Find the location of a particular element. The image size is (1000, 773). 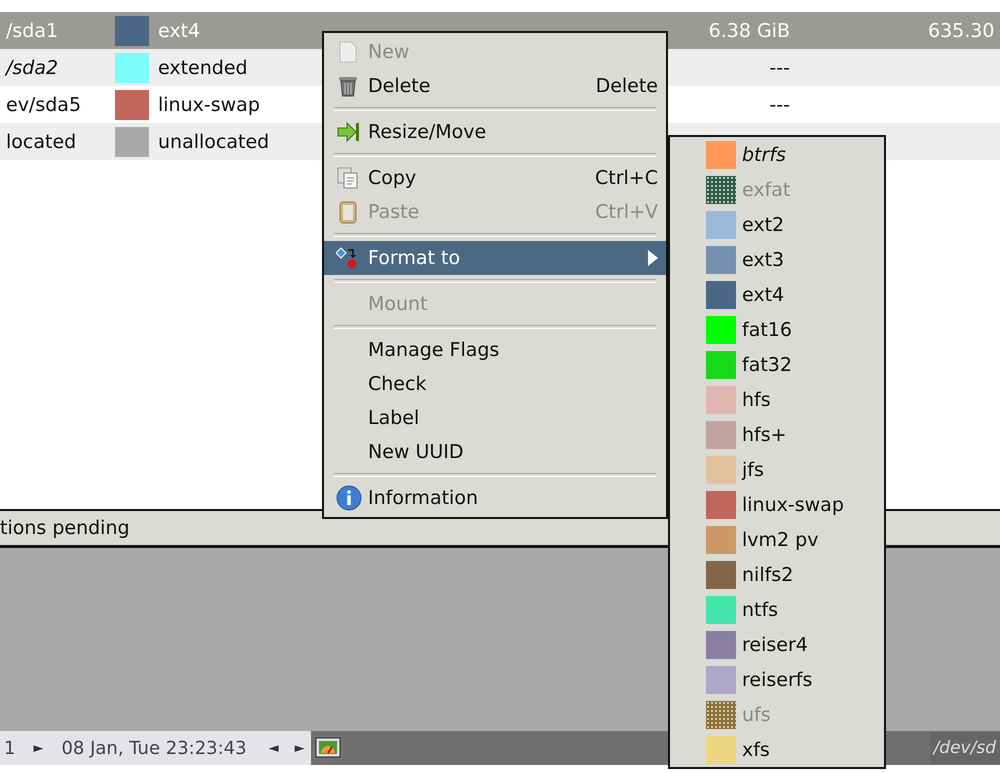

table-cell-text: ev/sda5 is located at coordinates (43, 105).